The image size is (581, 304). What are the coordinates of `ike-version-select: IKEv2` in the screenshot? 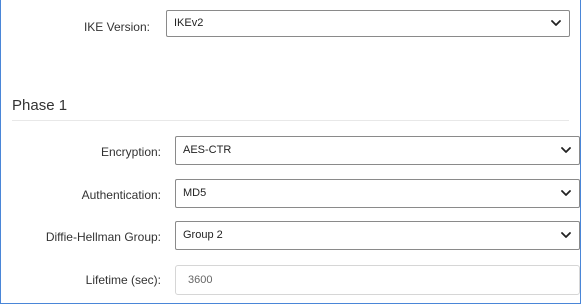 It's located at (368, 23).